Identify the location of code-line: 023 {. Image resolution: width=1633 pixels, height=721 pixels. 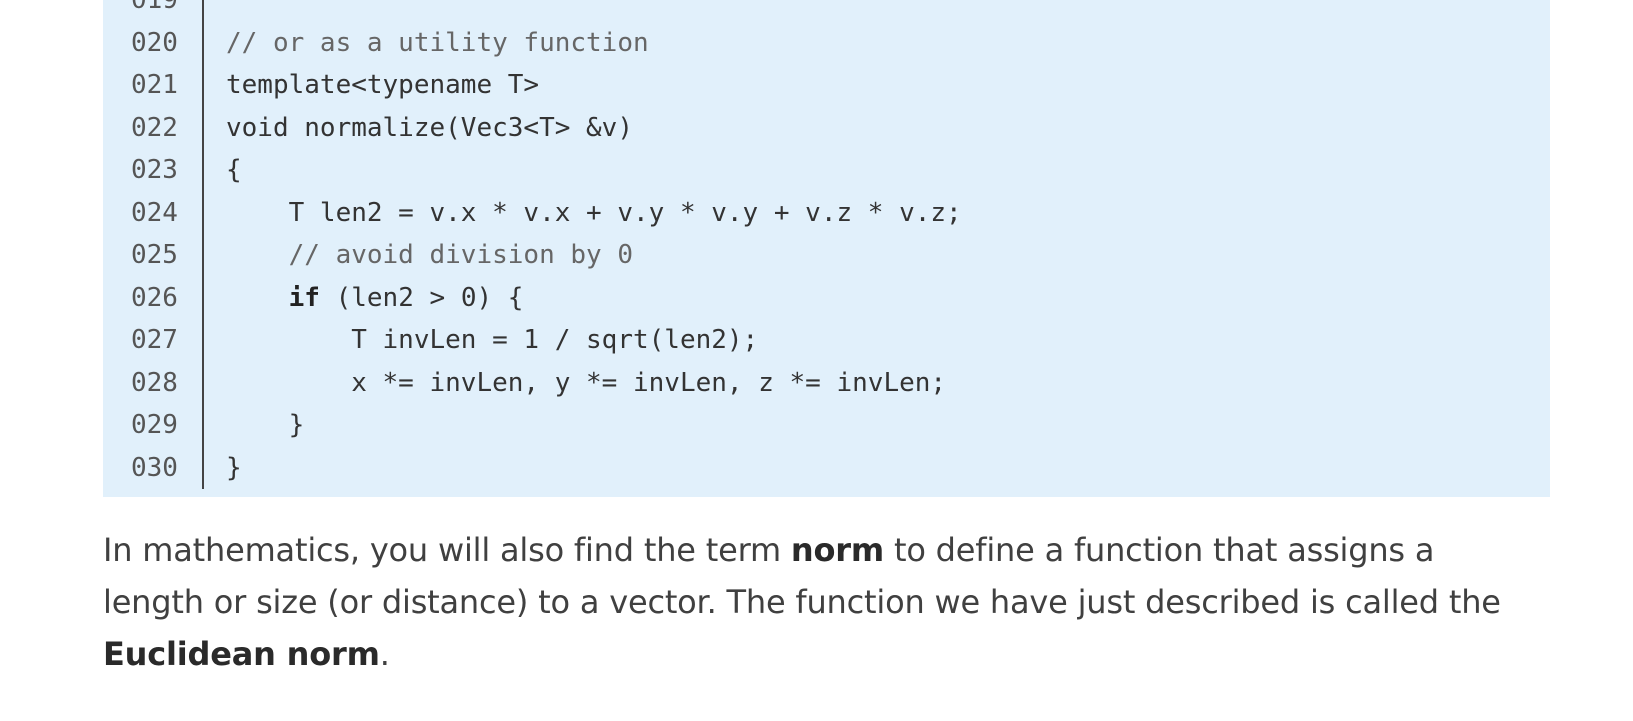
(826, 170).